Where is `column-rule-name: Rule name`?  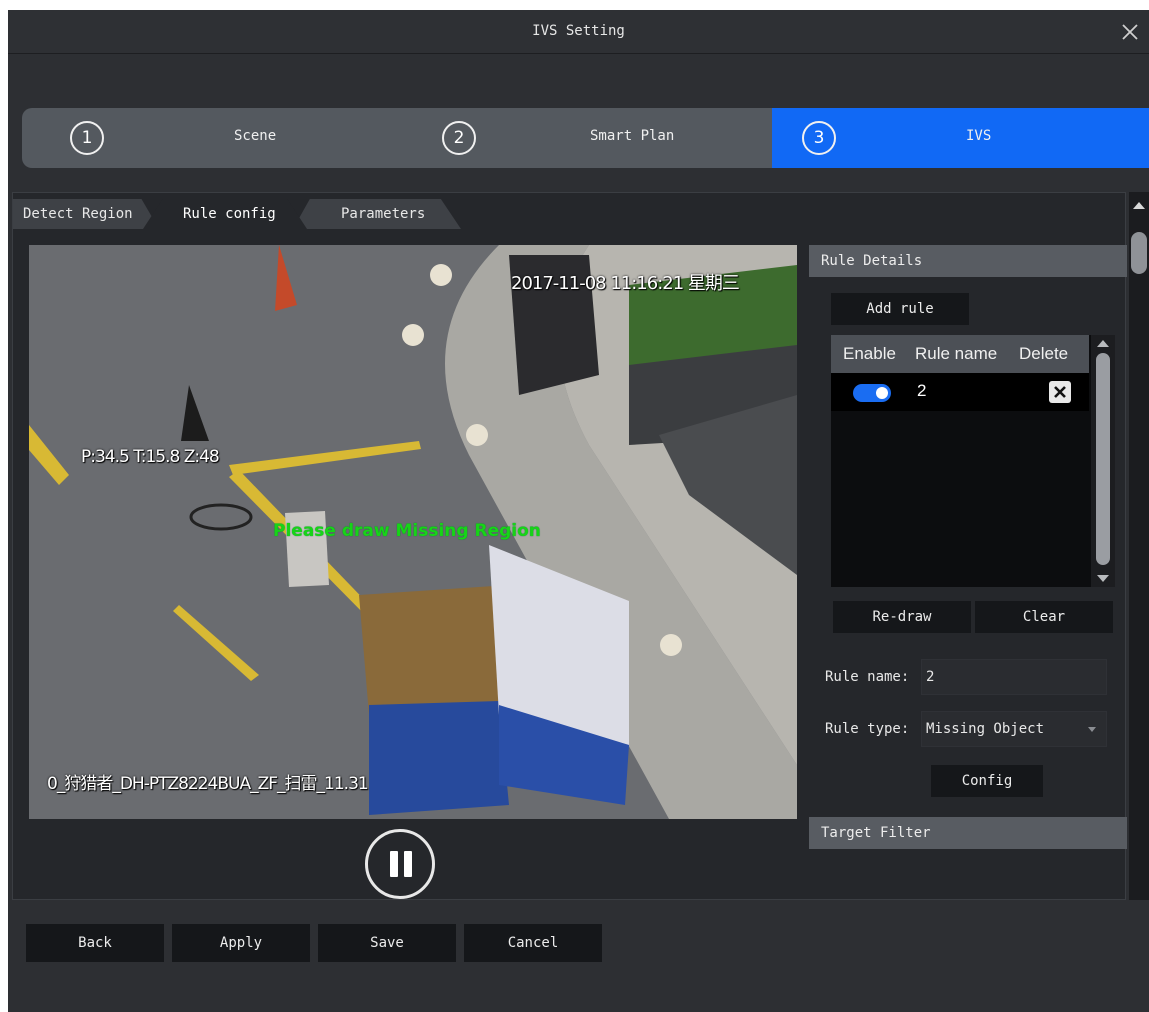 column-rule-name: Rule name is located at coordinates (956, 353).